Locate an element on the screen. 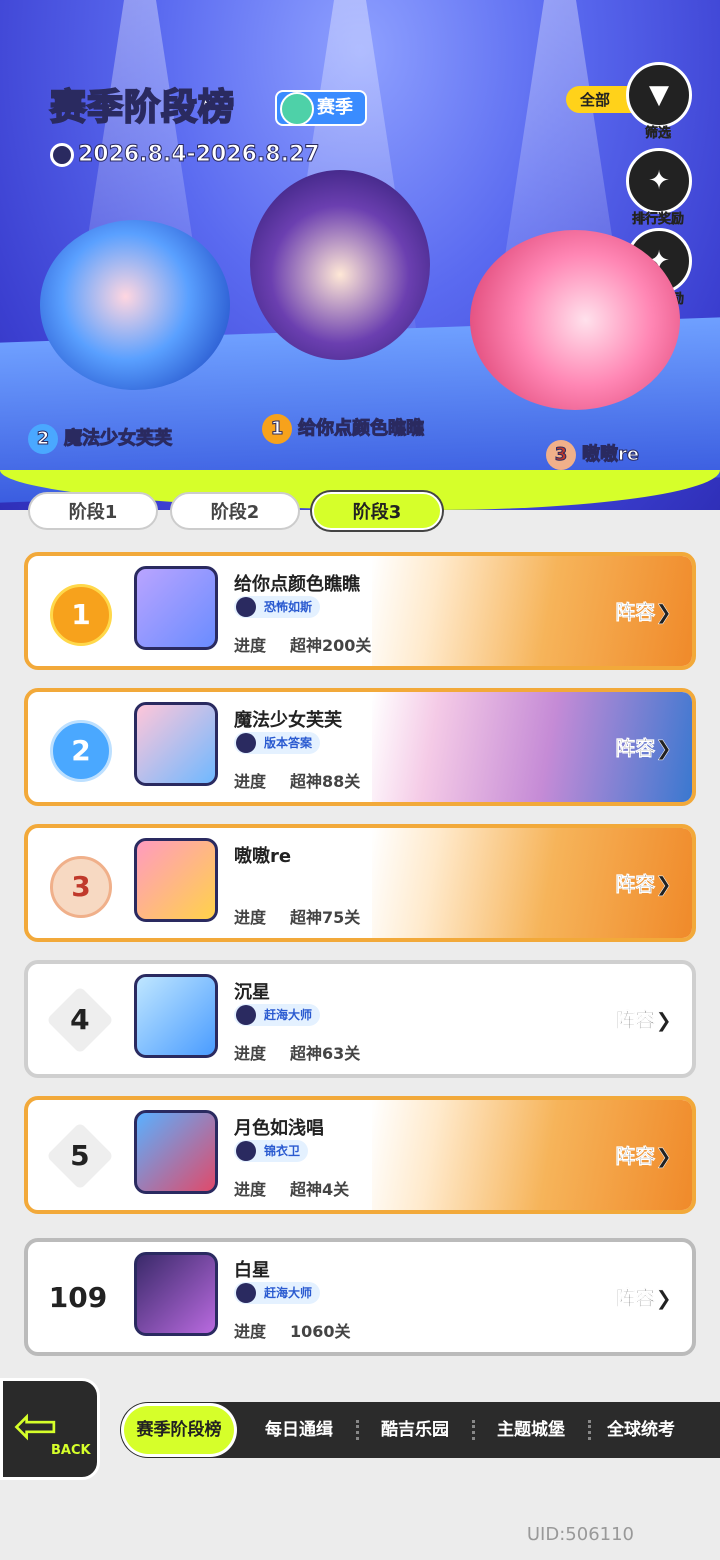 The height and width of the screenshot is (1560, 720). nav-daily-wanted: 每日通缉 is located at coordinates (299, 1430).